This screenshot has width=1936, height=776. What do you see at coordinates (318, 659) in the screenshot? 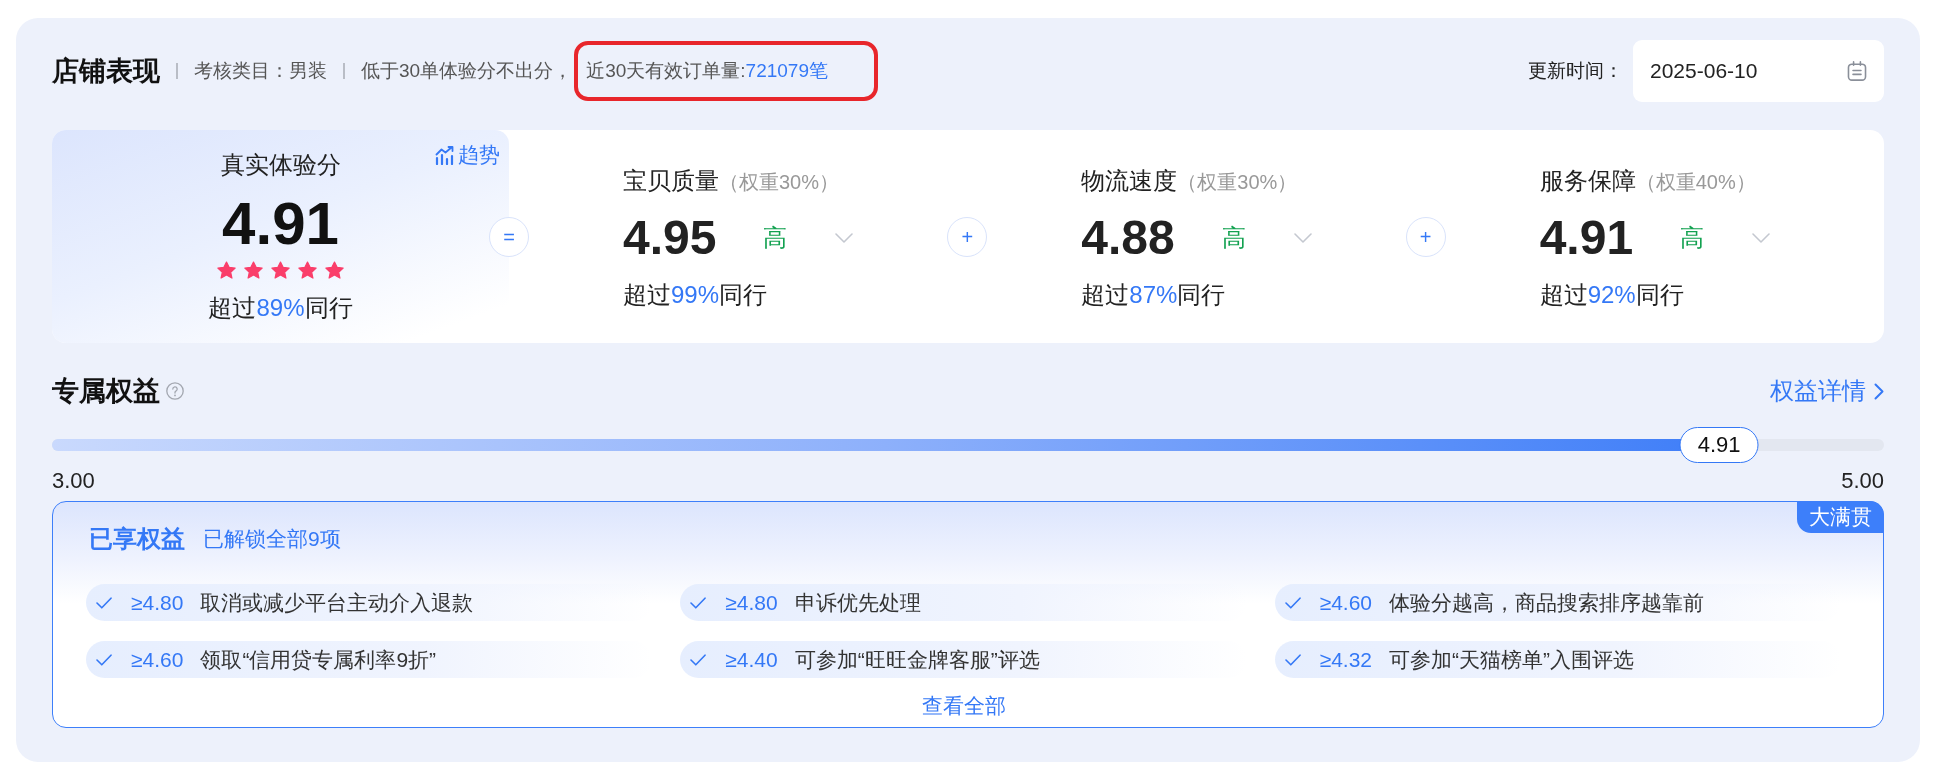
I see `benefit-text: 领取“信用贷专属利率9折”` at bounding box center [318, 659].